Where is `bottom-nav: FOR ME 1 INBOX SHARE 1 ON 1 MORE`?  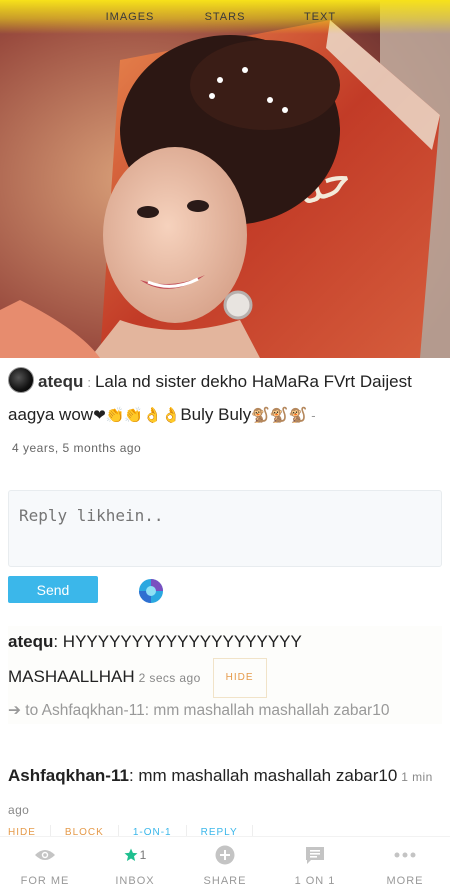
bottom-nav: FOR ME 1 INBOX SHARE 1 ON 1 MORE is located at coordinates (225, 866).